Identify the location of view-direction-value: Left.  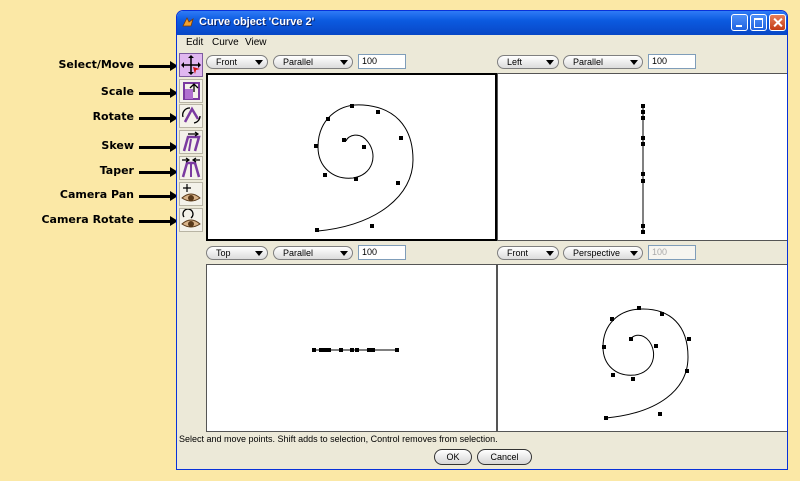
(515, 62).